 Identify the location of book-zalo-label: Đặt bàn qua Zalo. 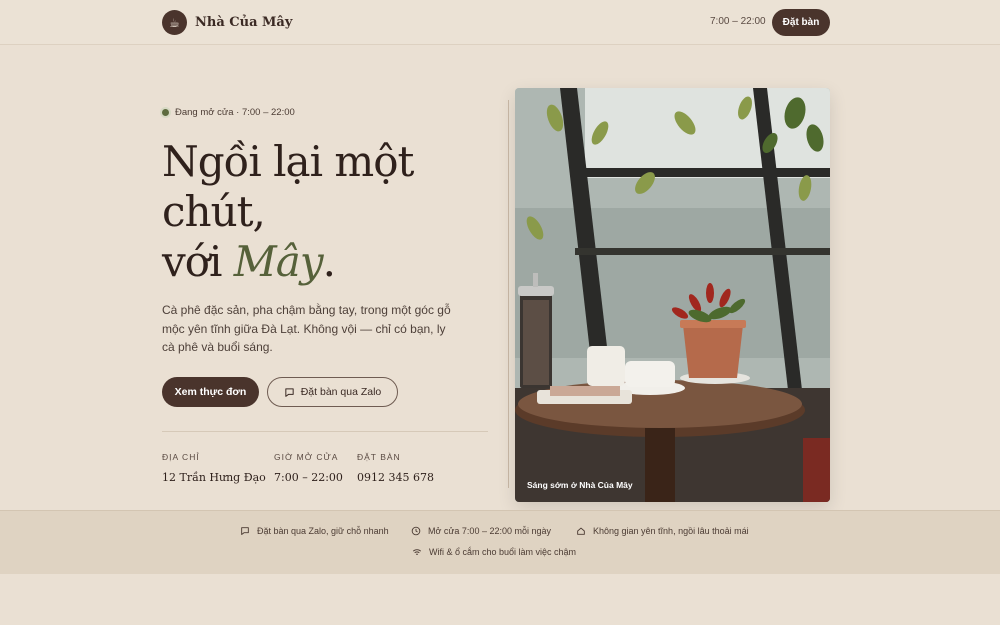
(341, 392).